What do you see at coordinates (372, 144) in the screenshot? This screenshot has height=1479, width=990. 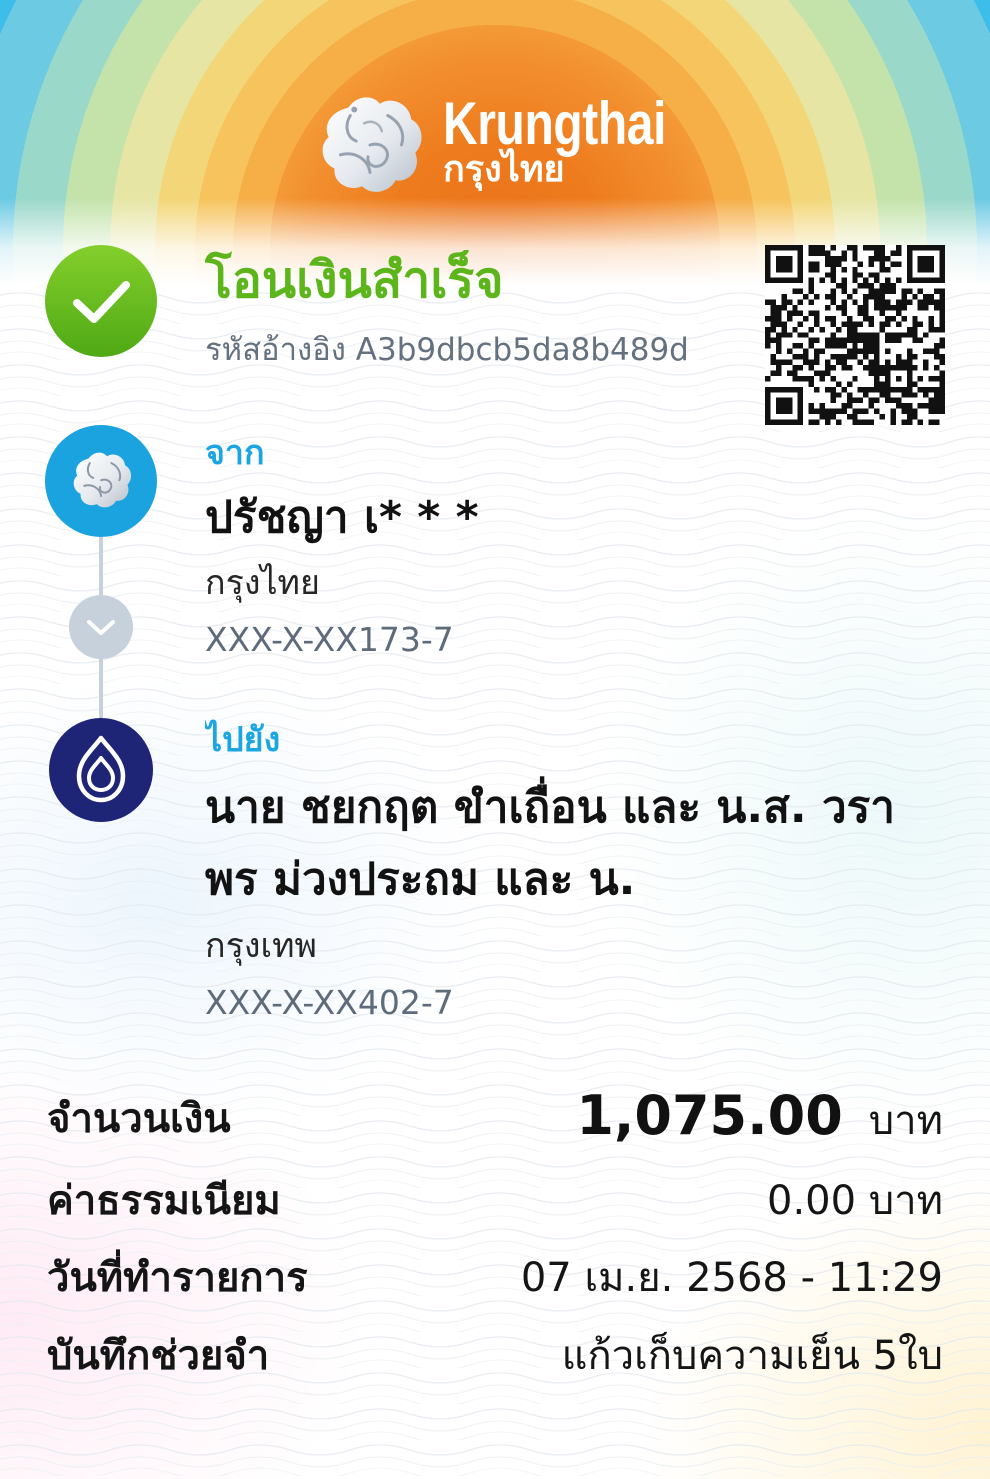 I see `krungthai-bird-icon` at bounding box center [372, 144].